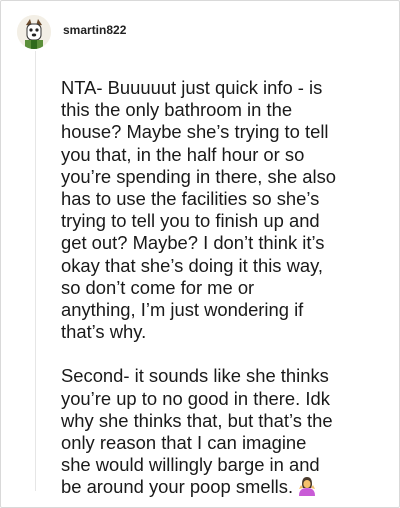 This screenshot has width=400, height=508. I want to click on comment-header: smartin822, so click(71, 32).